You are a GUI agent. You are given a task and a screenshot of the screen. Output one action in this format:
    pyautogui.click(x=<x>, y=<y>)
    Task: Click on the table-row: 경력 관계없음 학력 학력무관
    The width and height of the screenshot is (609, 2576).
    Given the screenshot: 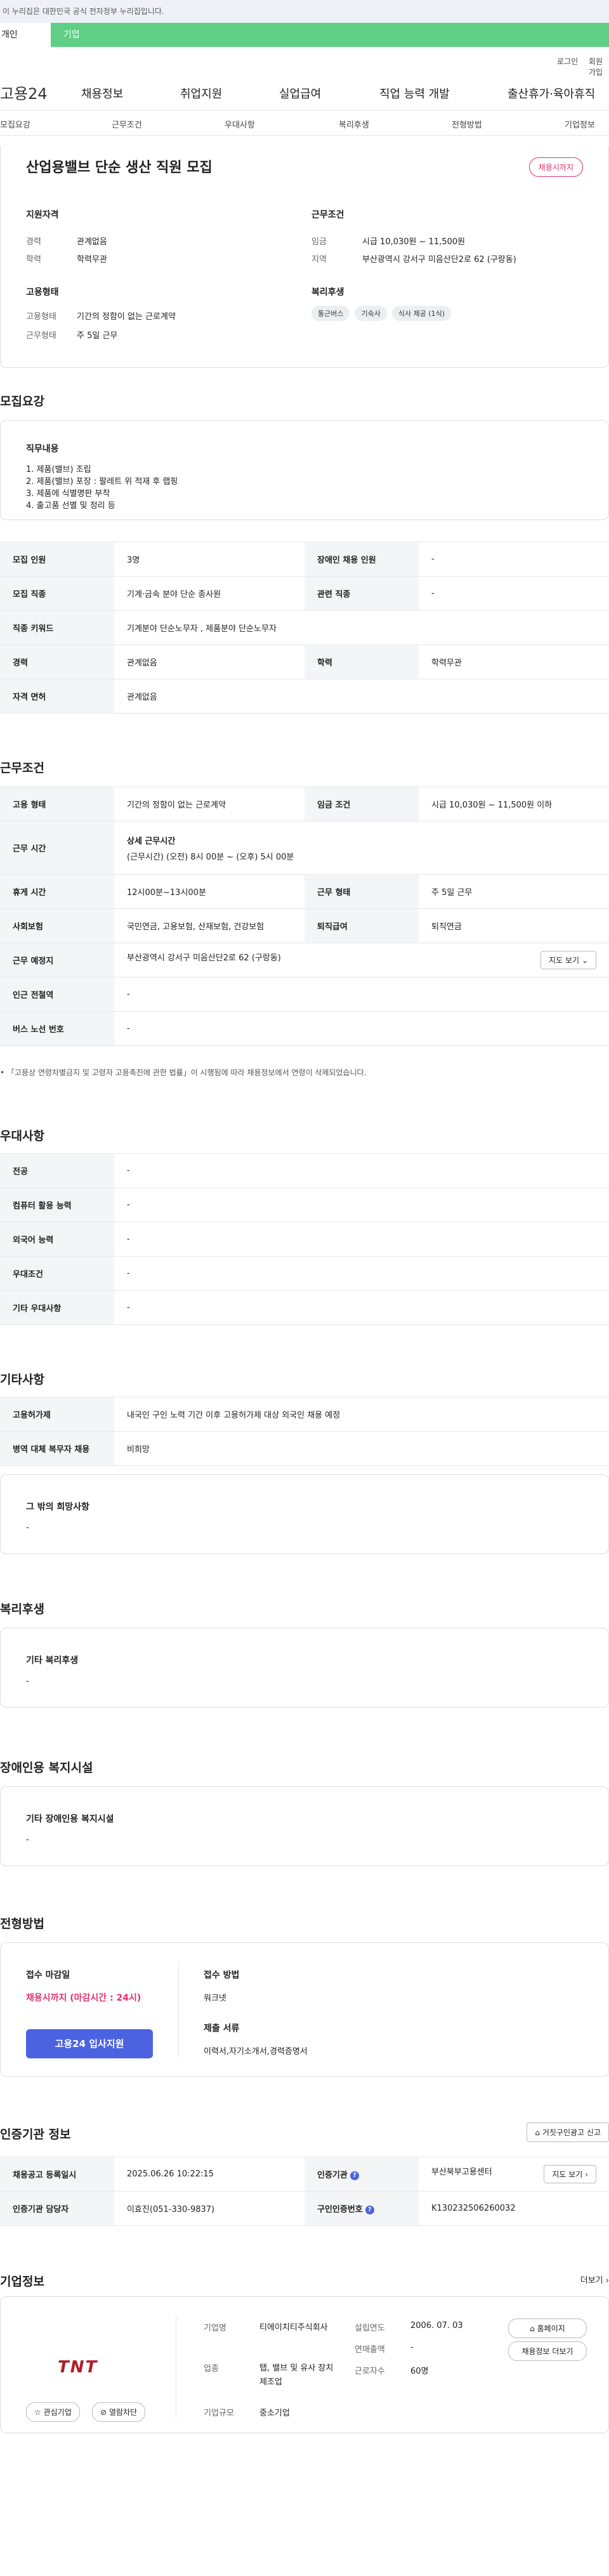 What is the action you would take?
    pyautogui.click(x=304, y=661)
    